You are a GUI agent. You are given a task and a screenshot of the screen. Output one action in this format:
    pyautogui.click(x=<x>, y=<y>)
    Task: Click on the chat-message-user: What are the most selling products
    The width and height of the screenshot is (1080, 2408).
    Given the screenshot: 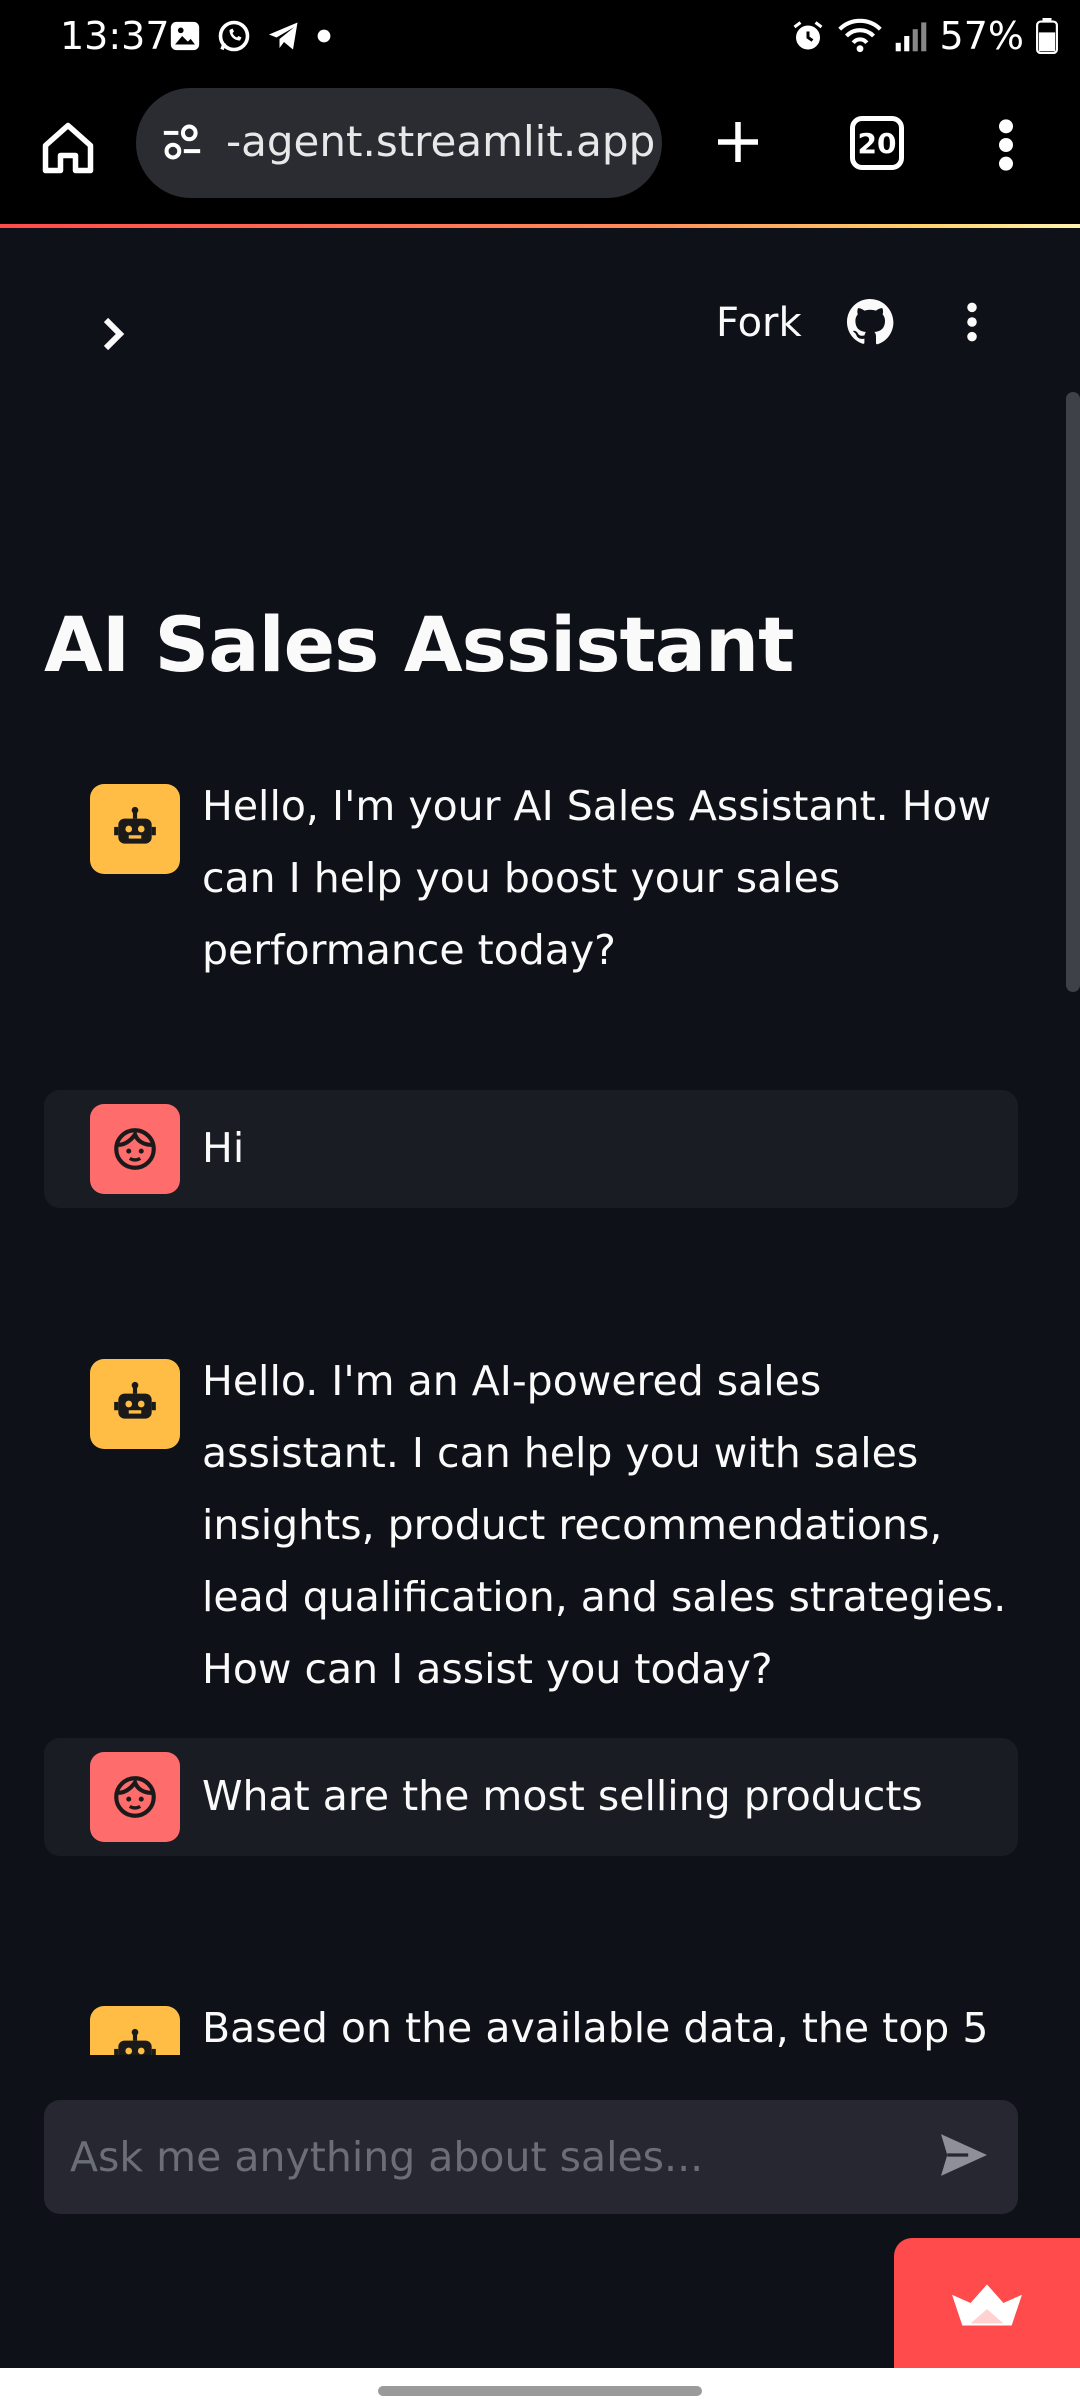 What is the action you would take?
    pyautogui.click(x=531, y=1797)
    